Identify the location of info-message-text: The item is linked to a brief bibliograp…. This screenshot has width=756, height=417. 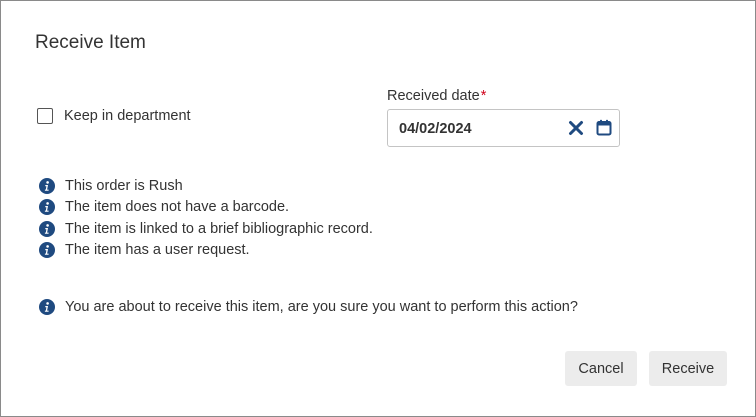
(219, 228).